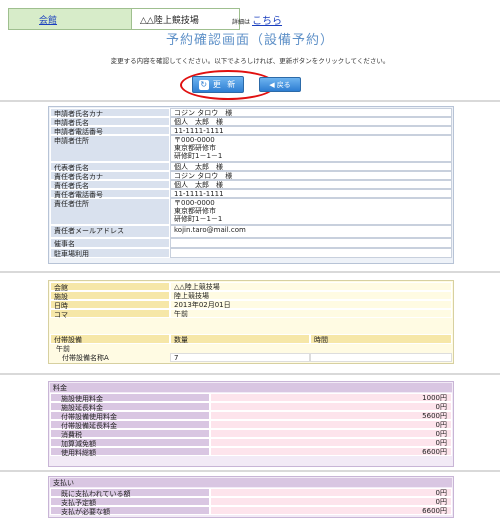 The height and width of the screenshot is (518, 500). What do you see at coordinates (280, 84) in the screenshot?
I see `back-button: ◀ 戻る` at bounding box center [280, 84].